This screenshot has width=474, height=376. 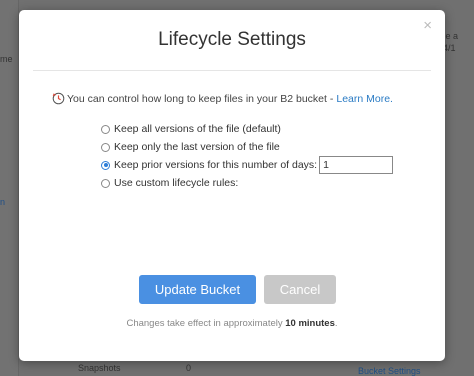 I want to click on radio-custom-rules, so click(x=105, y=183).